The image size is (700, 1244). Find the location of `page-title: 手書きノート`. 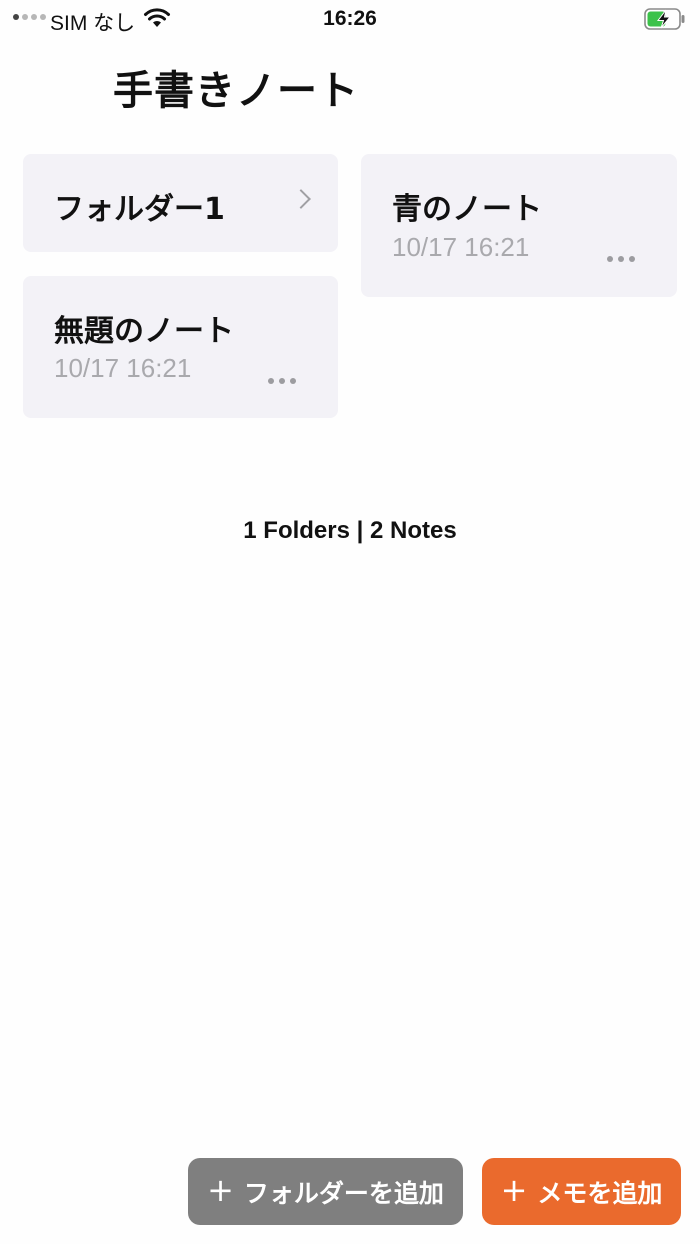

page-title: 手書きノート is located at coordinates (236, 91).